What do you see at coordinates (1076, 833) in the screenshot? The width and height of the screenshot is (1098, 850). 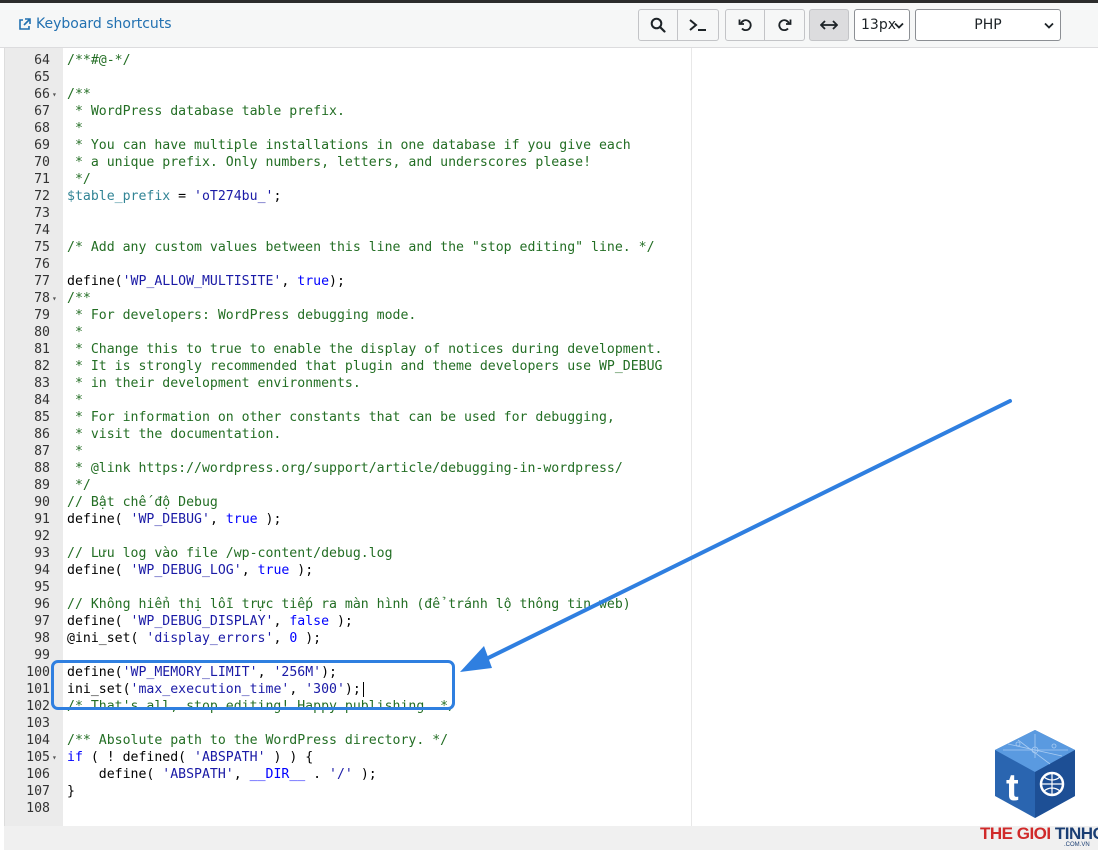 I see `brand-part-2: TINHOC` at bounding box center [1076, 833].